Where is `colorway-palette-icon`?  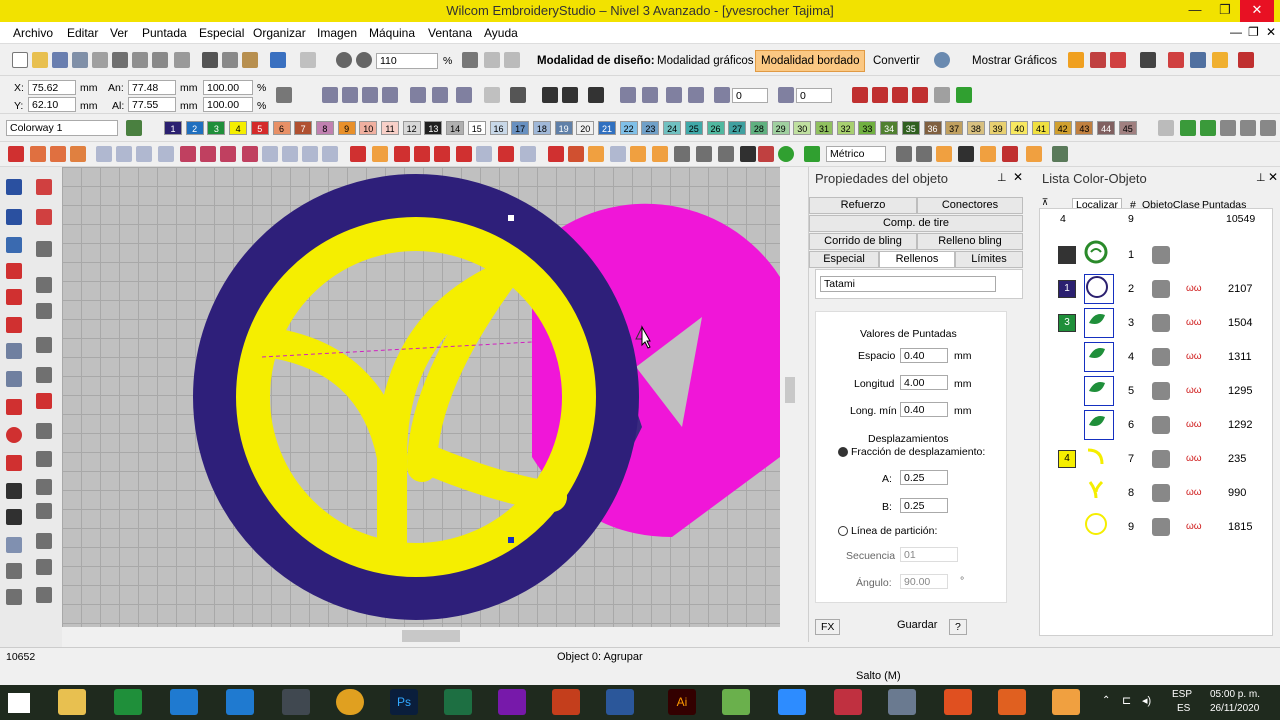 colorway-palette-icon is located at coordinates (134, 128).